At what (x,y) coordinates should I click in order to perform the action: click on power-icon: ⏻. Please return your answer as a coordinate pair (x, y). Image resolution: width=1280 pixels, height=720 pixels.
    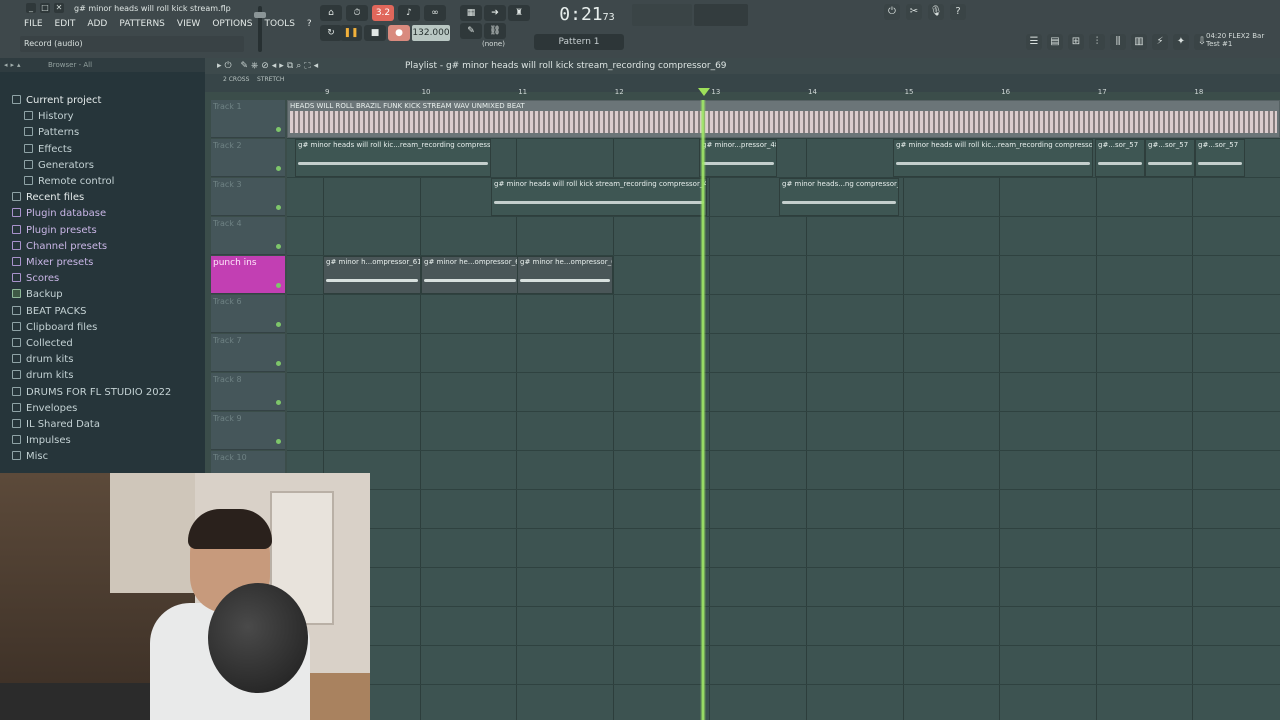
    Looking at the image, I should click on (892, 12).